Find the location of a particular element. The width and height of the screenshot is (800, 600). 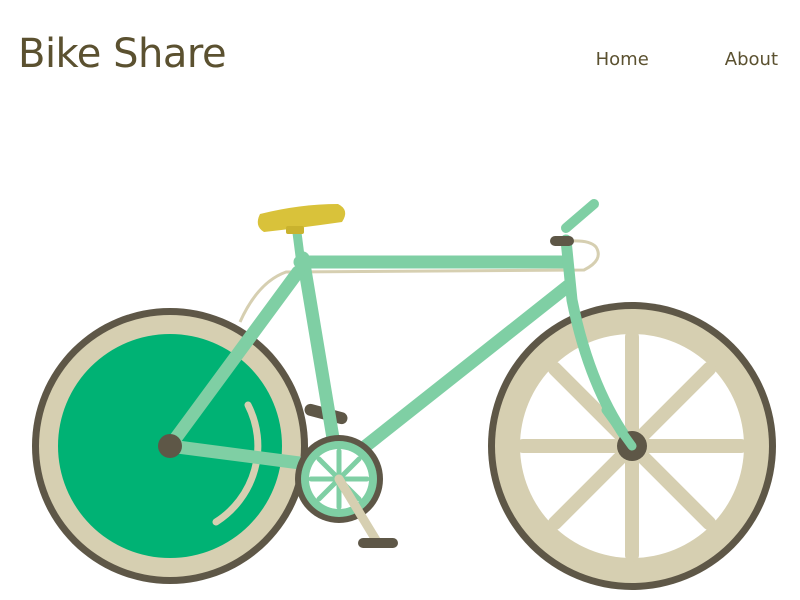

main-nav: Home About is located at coordinates (687, 60).